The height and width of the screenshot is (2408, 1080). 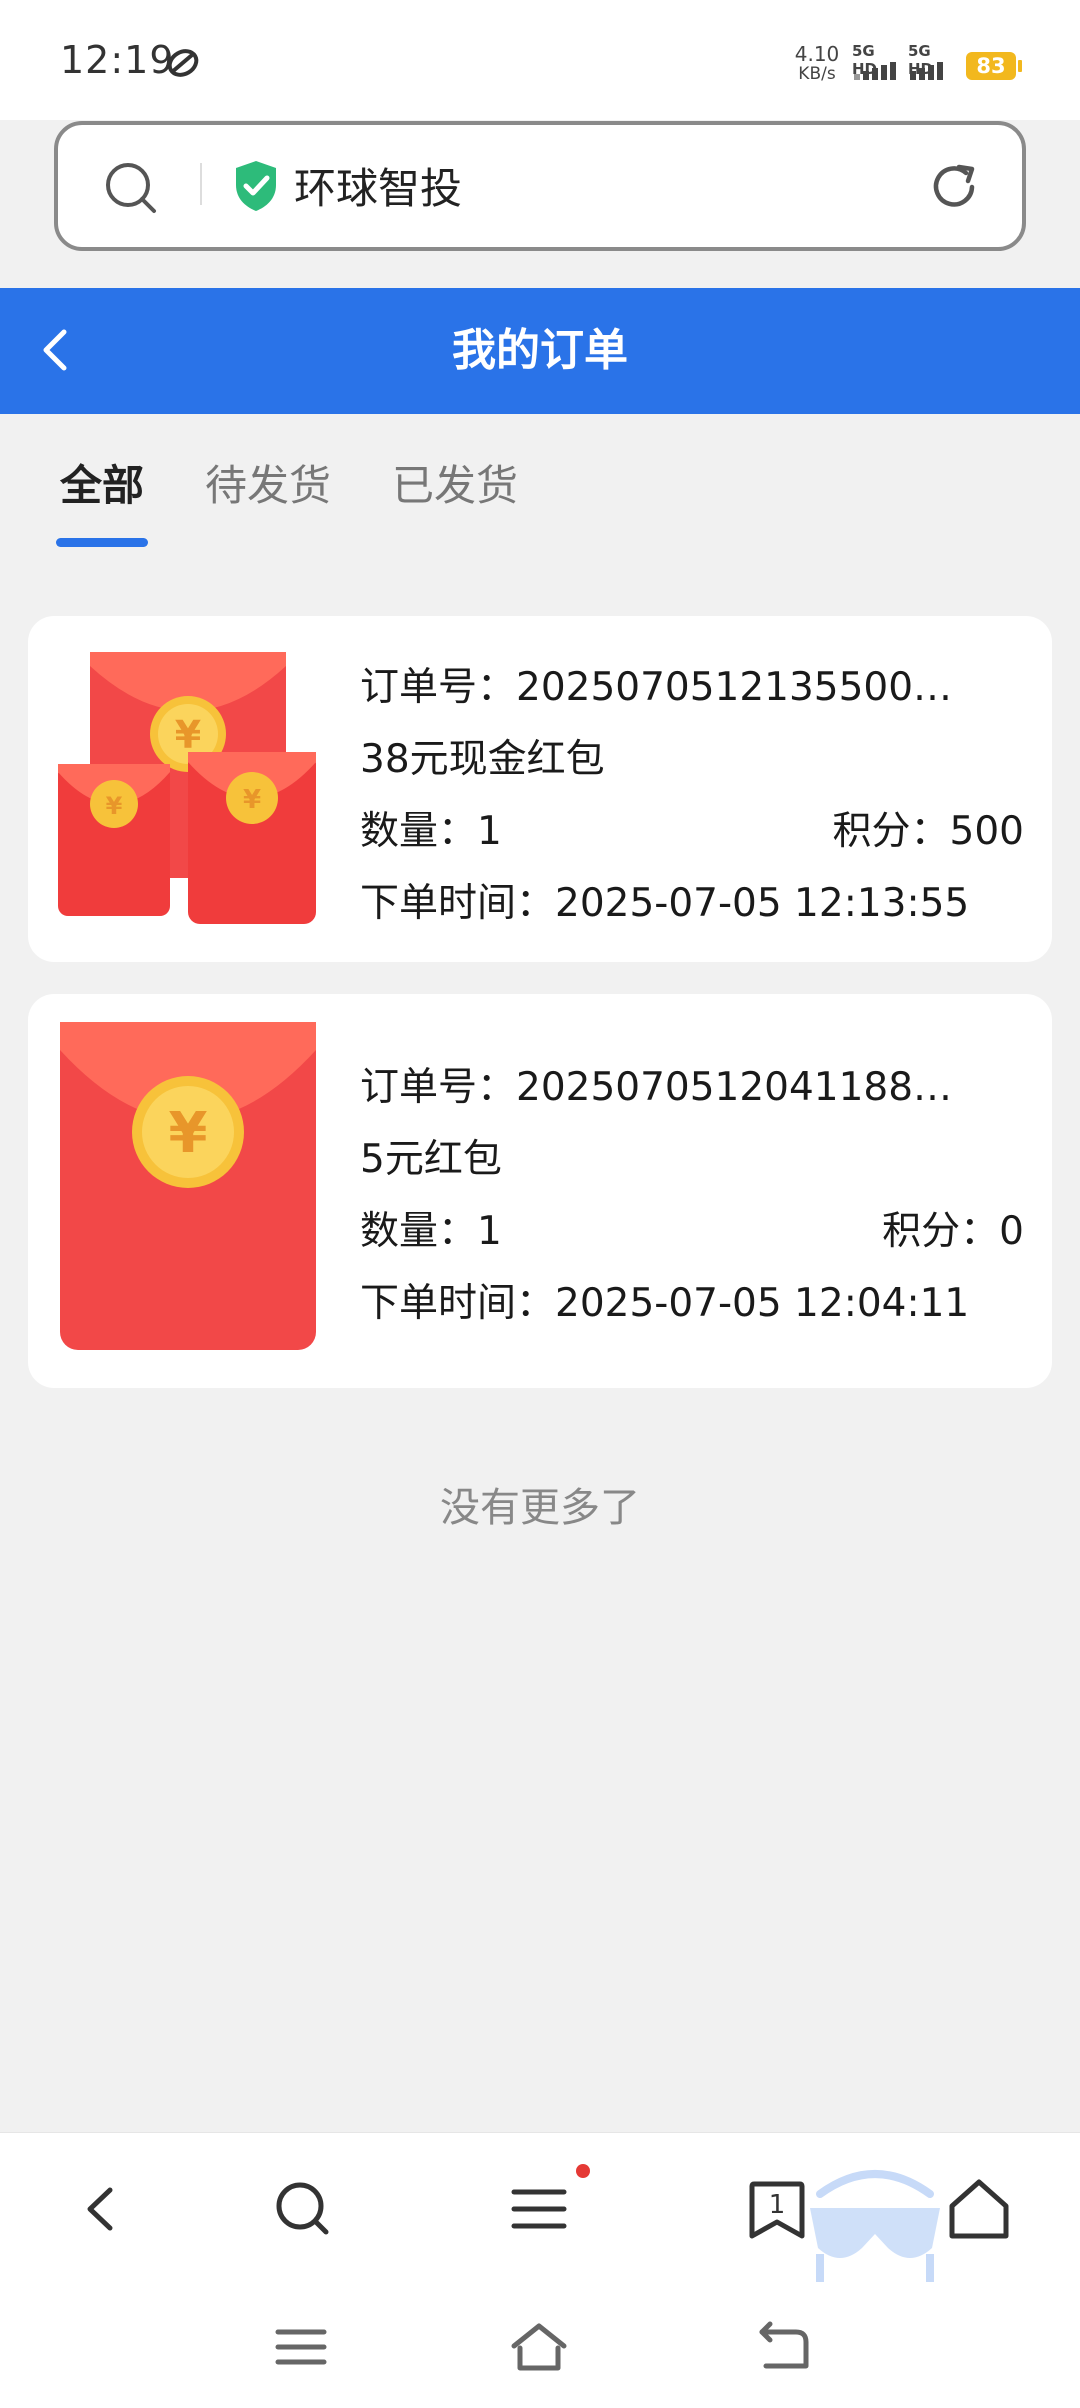 I want to click on tabs-button: 1, so click(x=777, y=2209).